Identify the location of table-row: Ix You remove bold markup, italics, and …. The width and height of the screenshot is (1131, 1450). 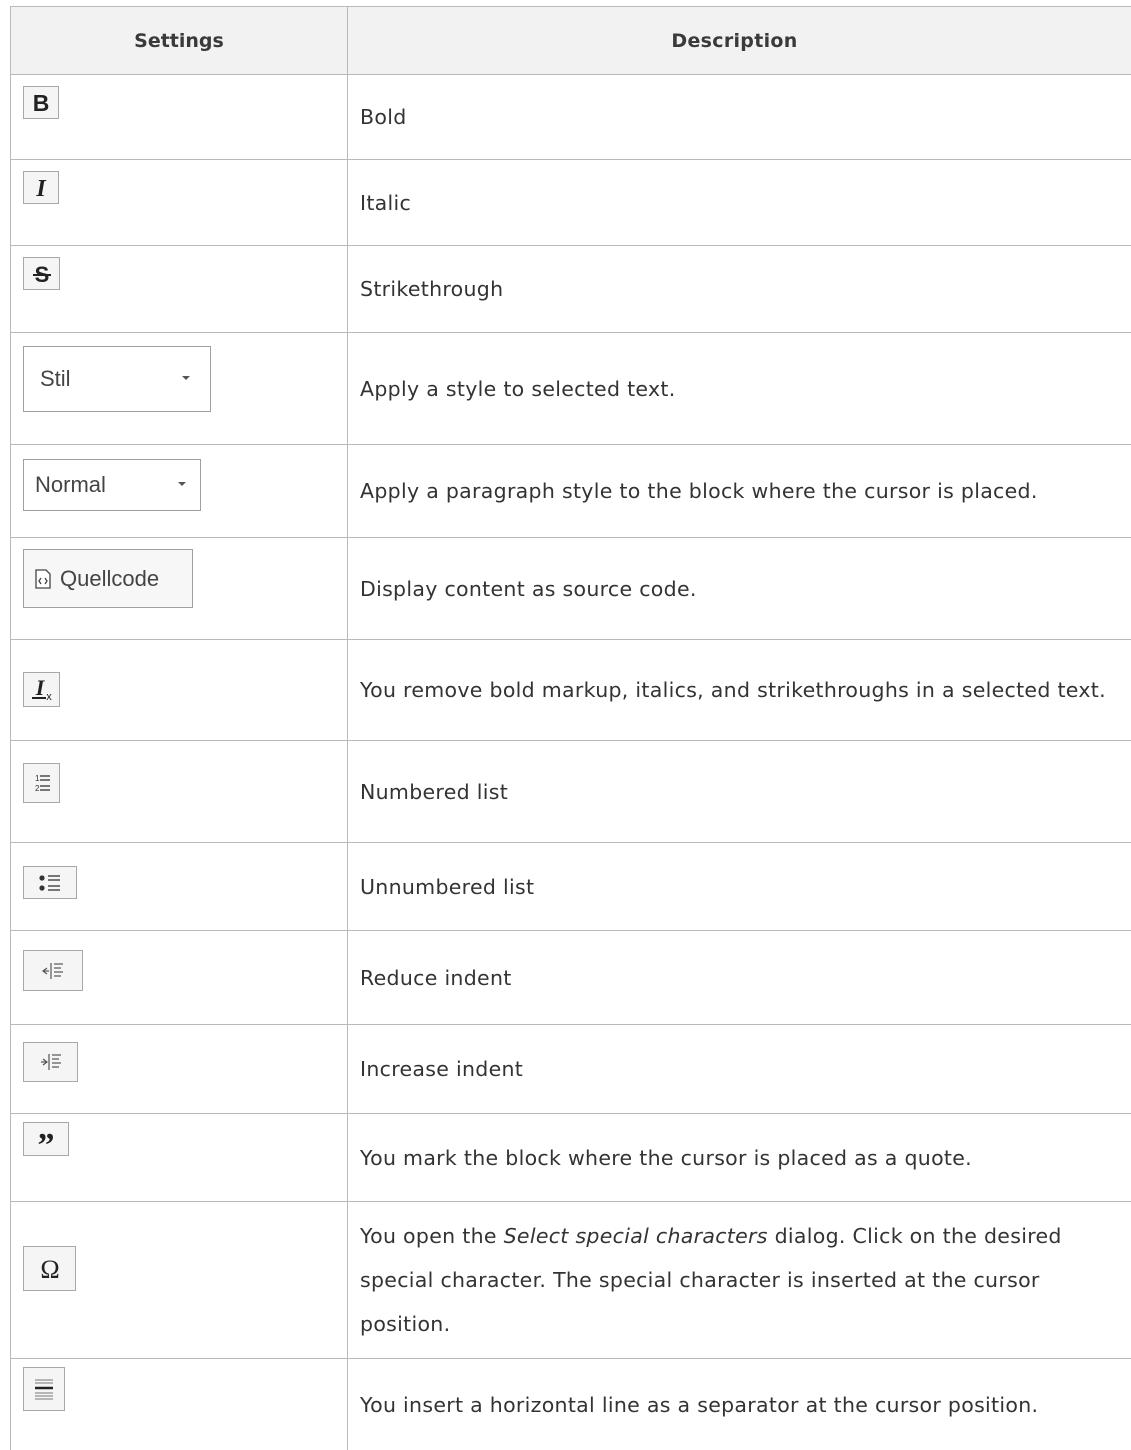
(570, 689).